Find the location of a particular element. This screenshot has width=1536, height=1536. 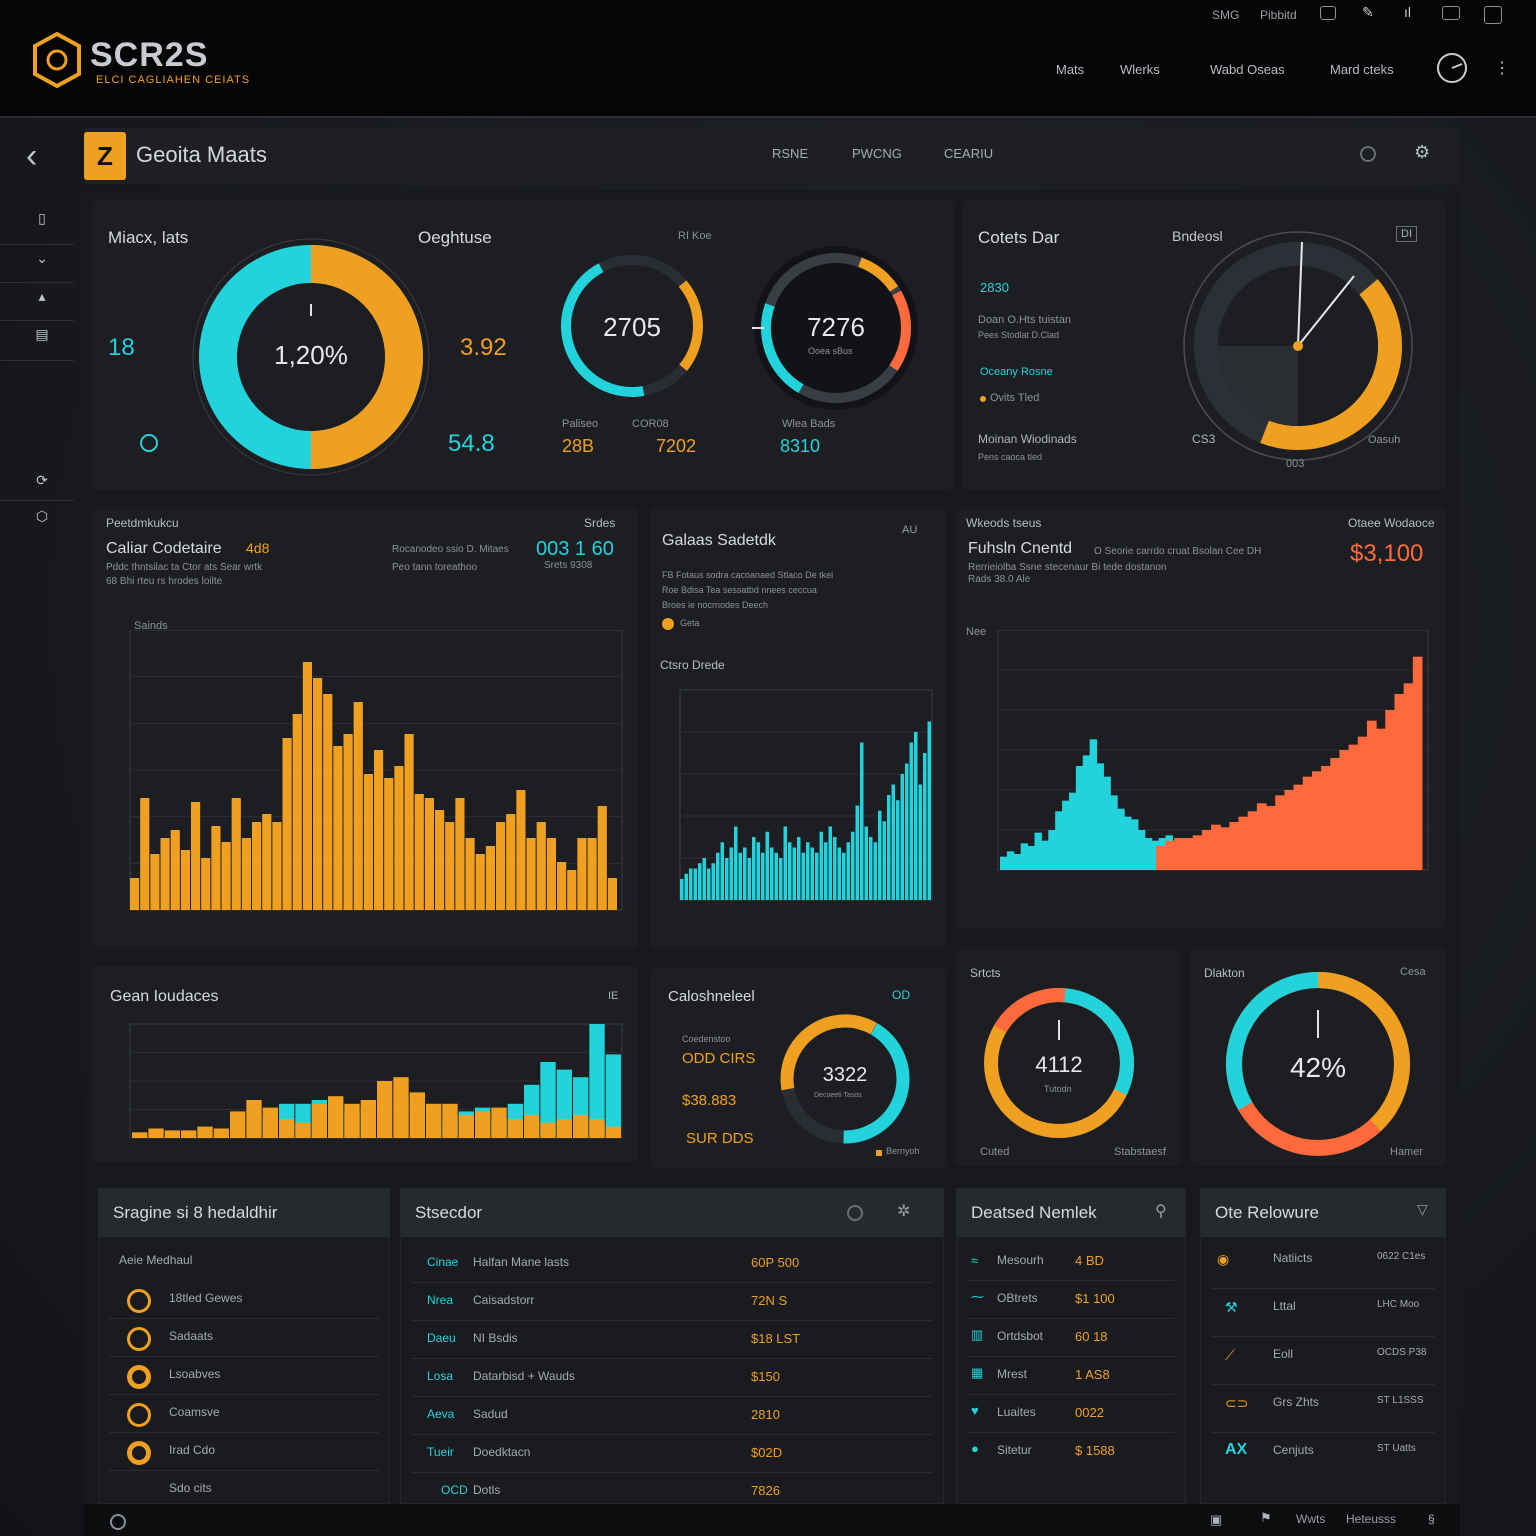

list-item: ⚒ Lttal LHC Moo is located at coordinates (1323, 1313).